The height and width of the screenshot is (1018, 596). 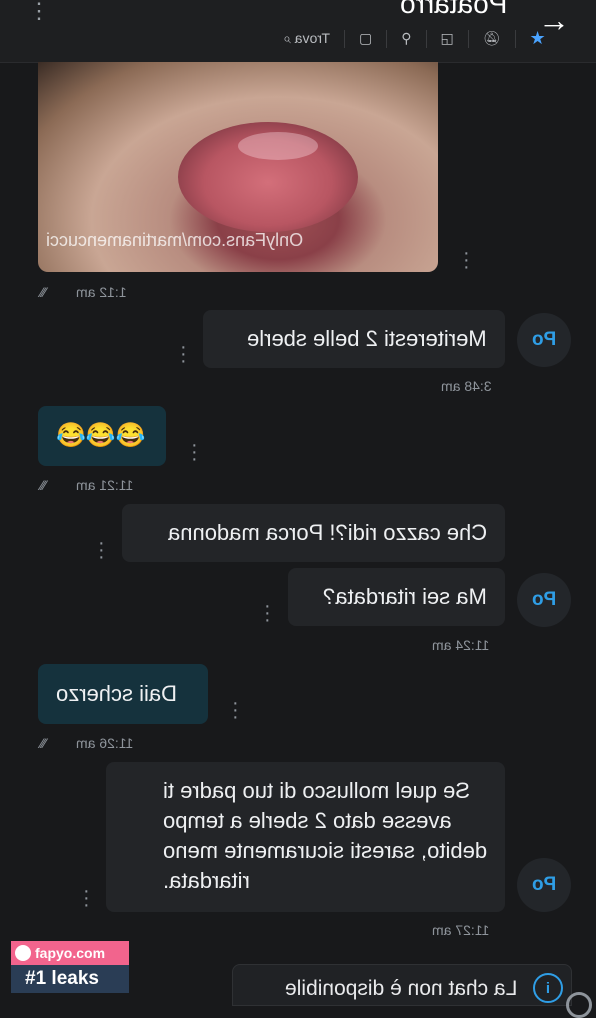 What do you see at coordinates (365, 38) in the screenshot?
I see `media-icon: ▢` at bounding box center [365, 38].